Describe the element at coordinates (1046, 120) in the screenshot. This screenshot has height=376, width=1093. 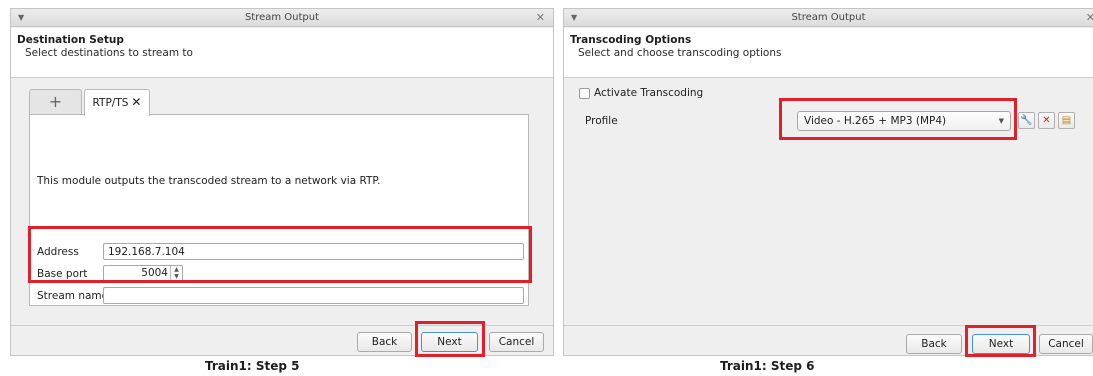
I see `delete-icon: ✕` at that location.